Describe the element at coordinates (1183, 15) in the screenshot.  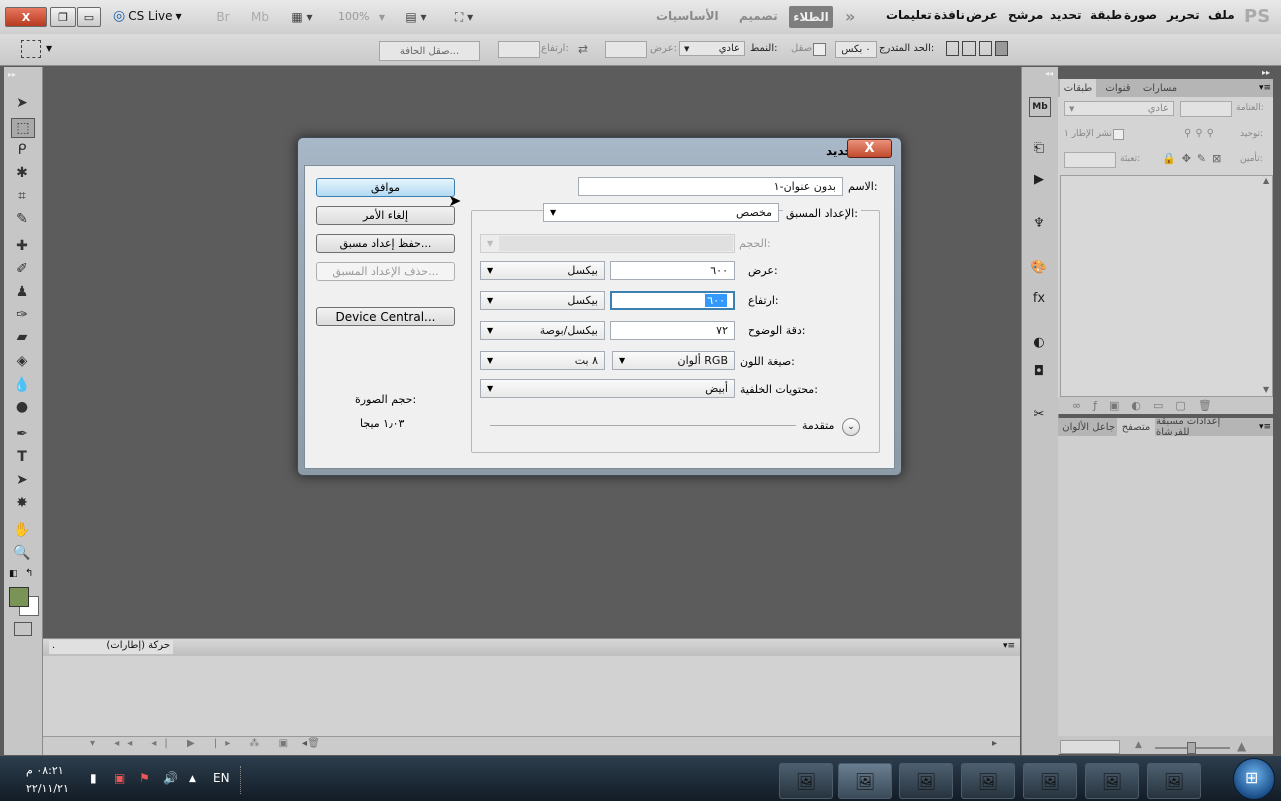
I see `menu-edit: تحرير` at that location.